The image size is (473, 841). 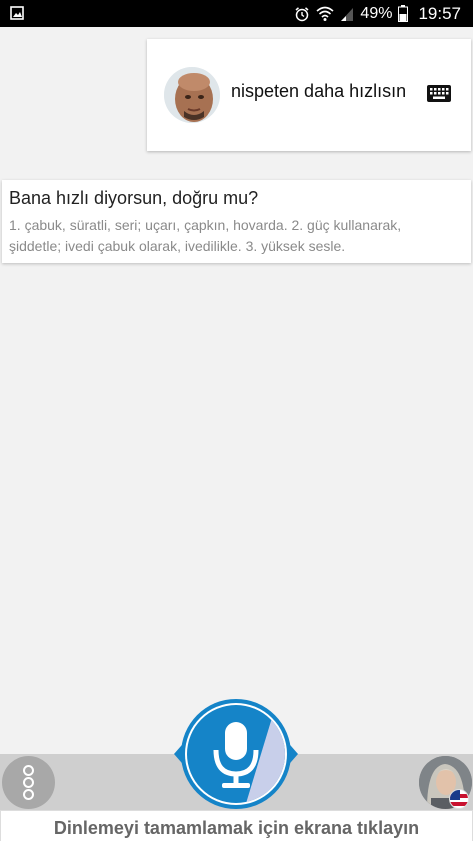 I want to click on status-bar: 49% 19:57, so click(x=236, y=13).